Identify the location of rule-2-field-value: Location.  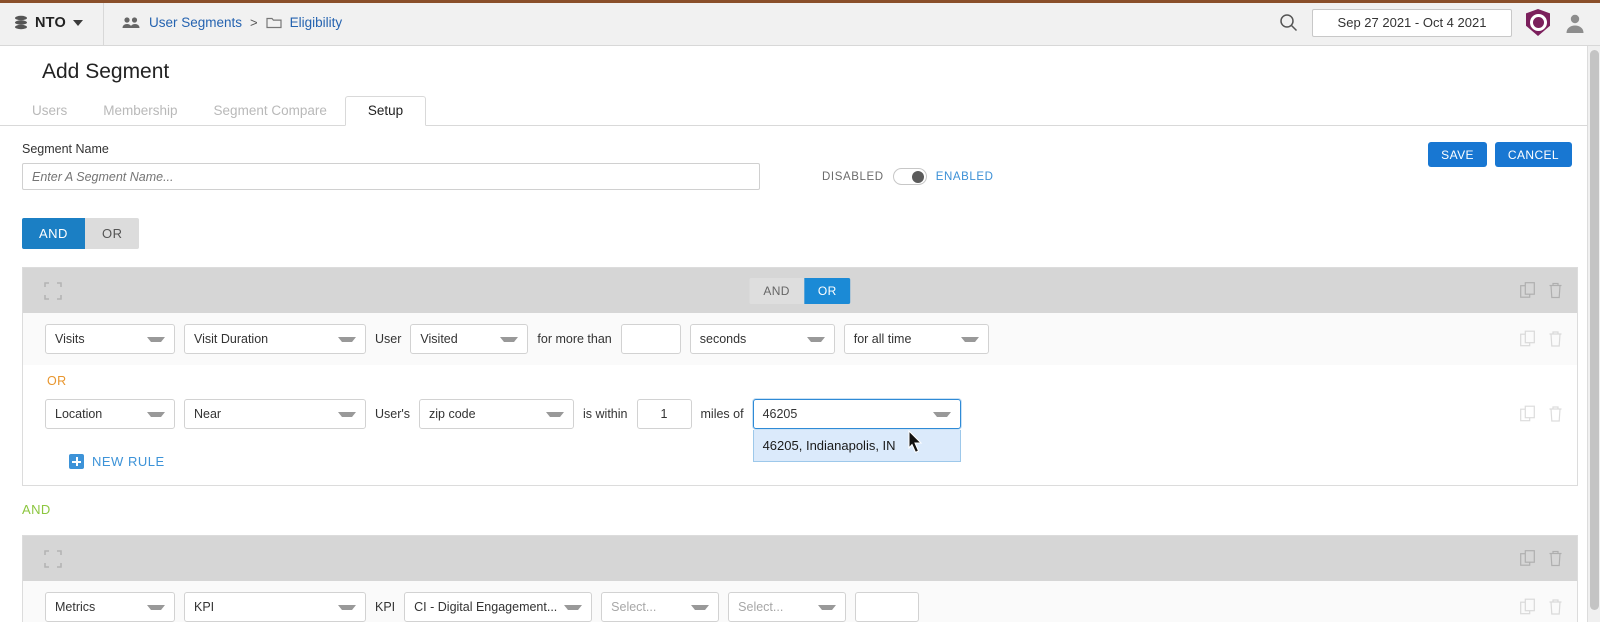
(79, 414).